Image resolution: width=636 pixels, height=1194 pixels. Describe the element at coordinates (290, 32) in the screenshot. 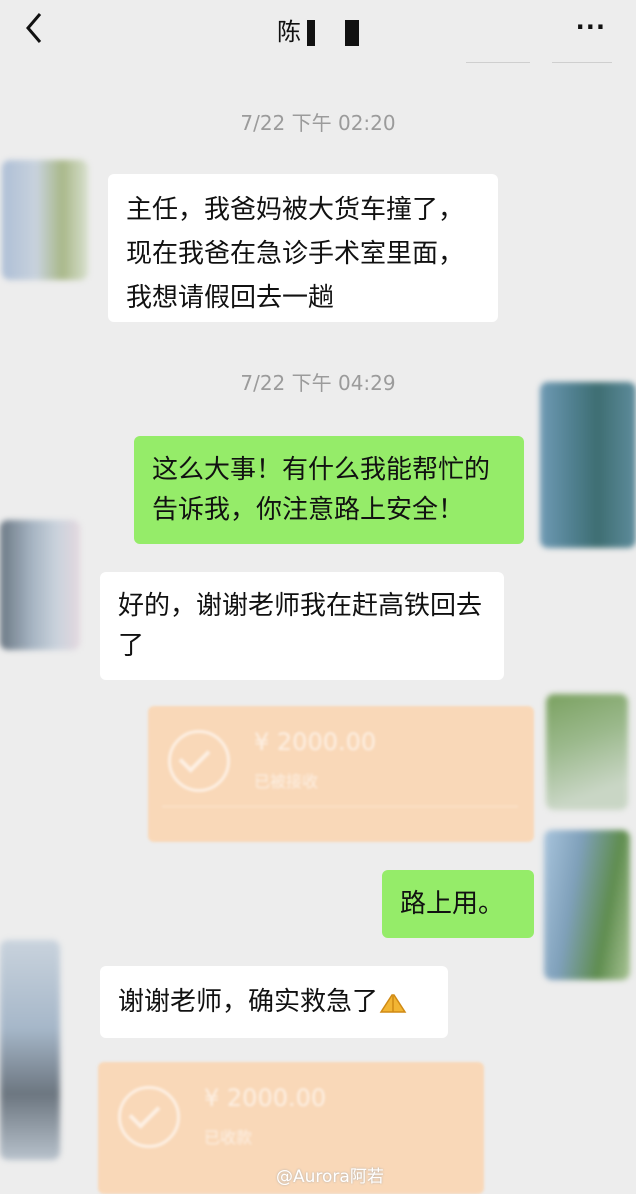

I see `contact-name: 陈` at that location.